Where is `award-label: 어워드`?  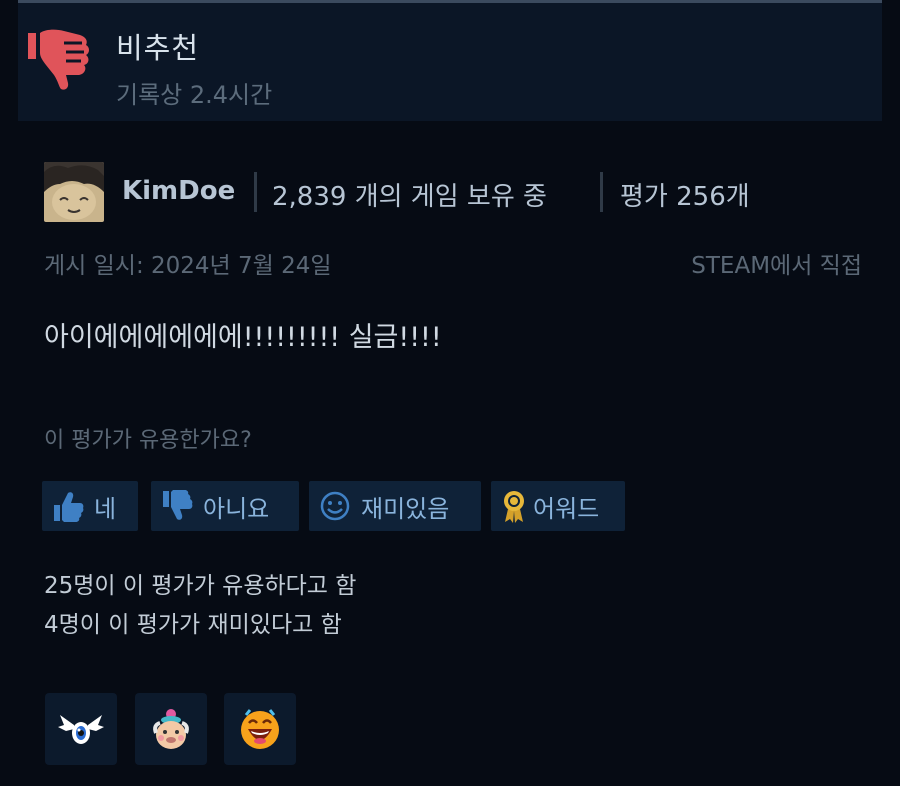 award-label: 어워드 is located at coordinates (566, 508).